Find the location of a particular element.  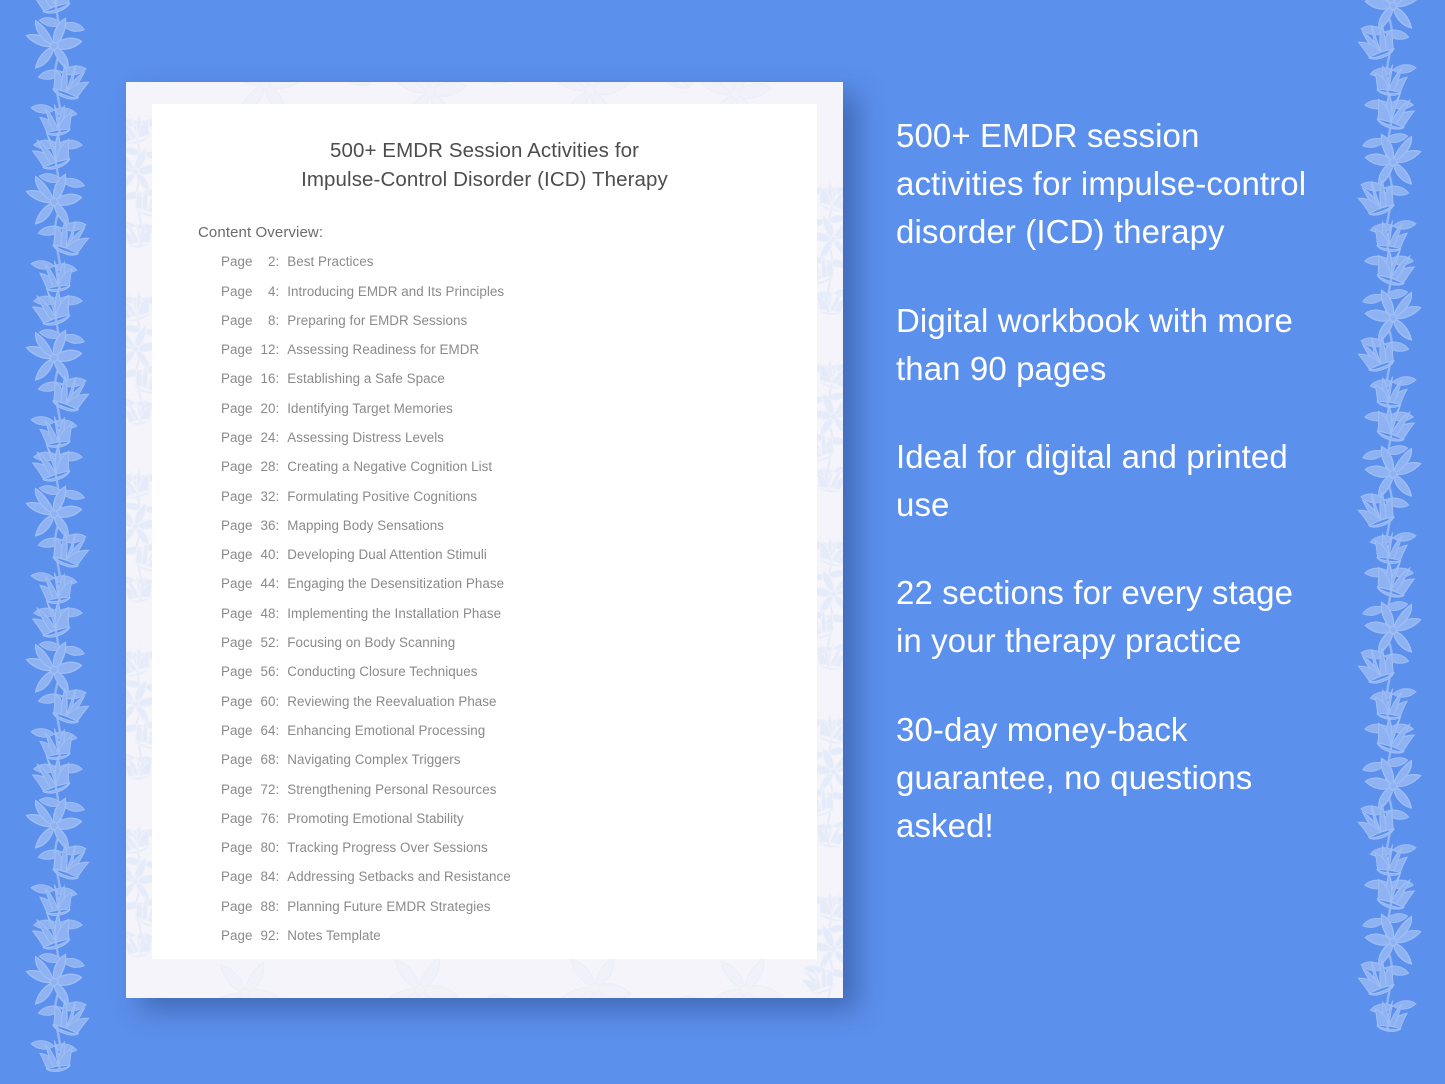

toc-page-number: 72 is located at coordinates (268, 789).